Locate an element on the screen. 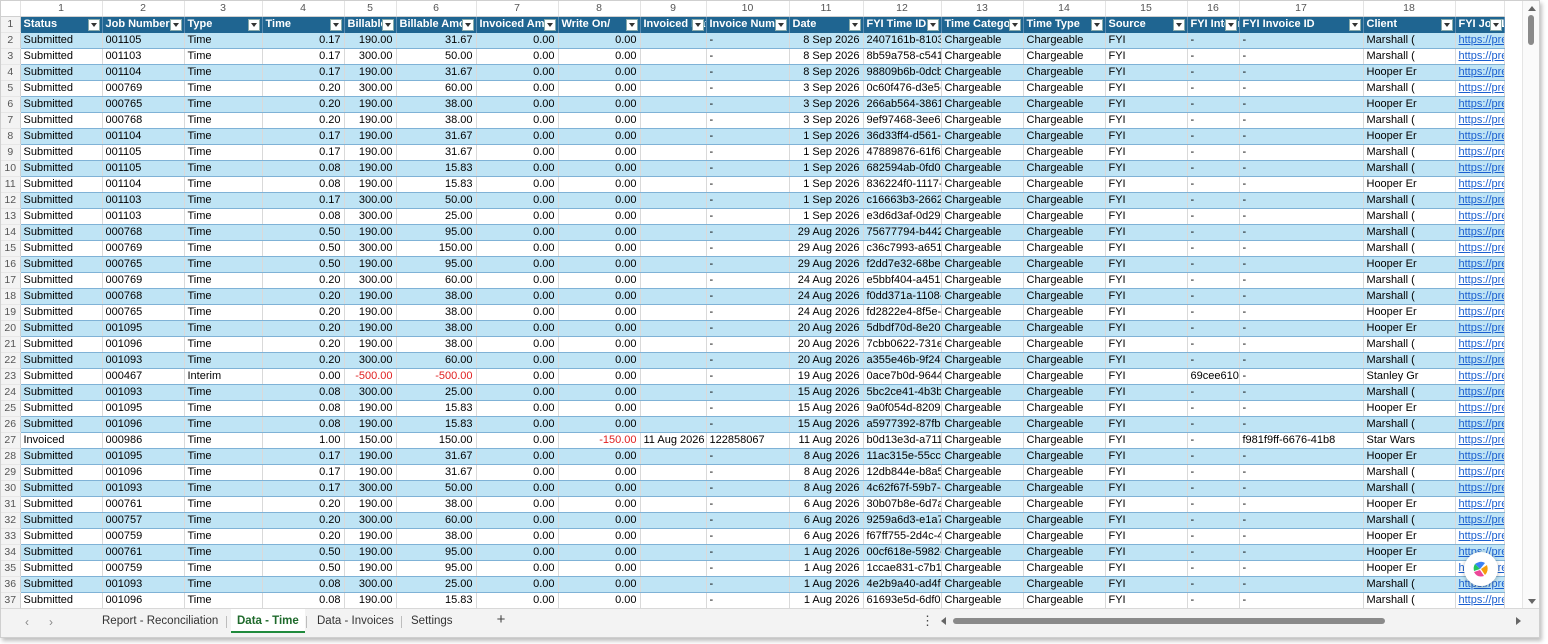  table-cell: 15.83 is located at coordinates (436, 424).